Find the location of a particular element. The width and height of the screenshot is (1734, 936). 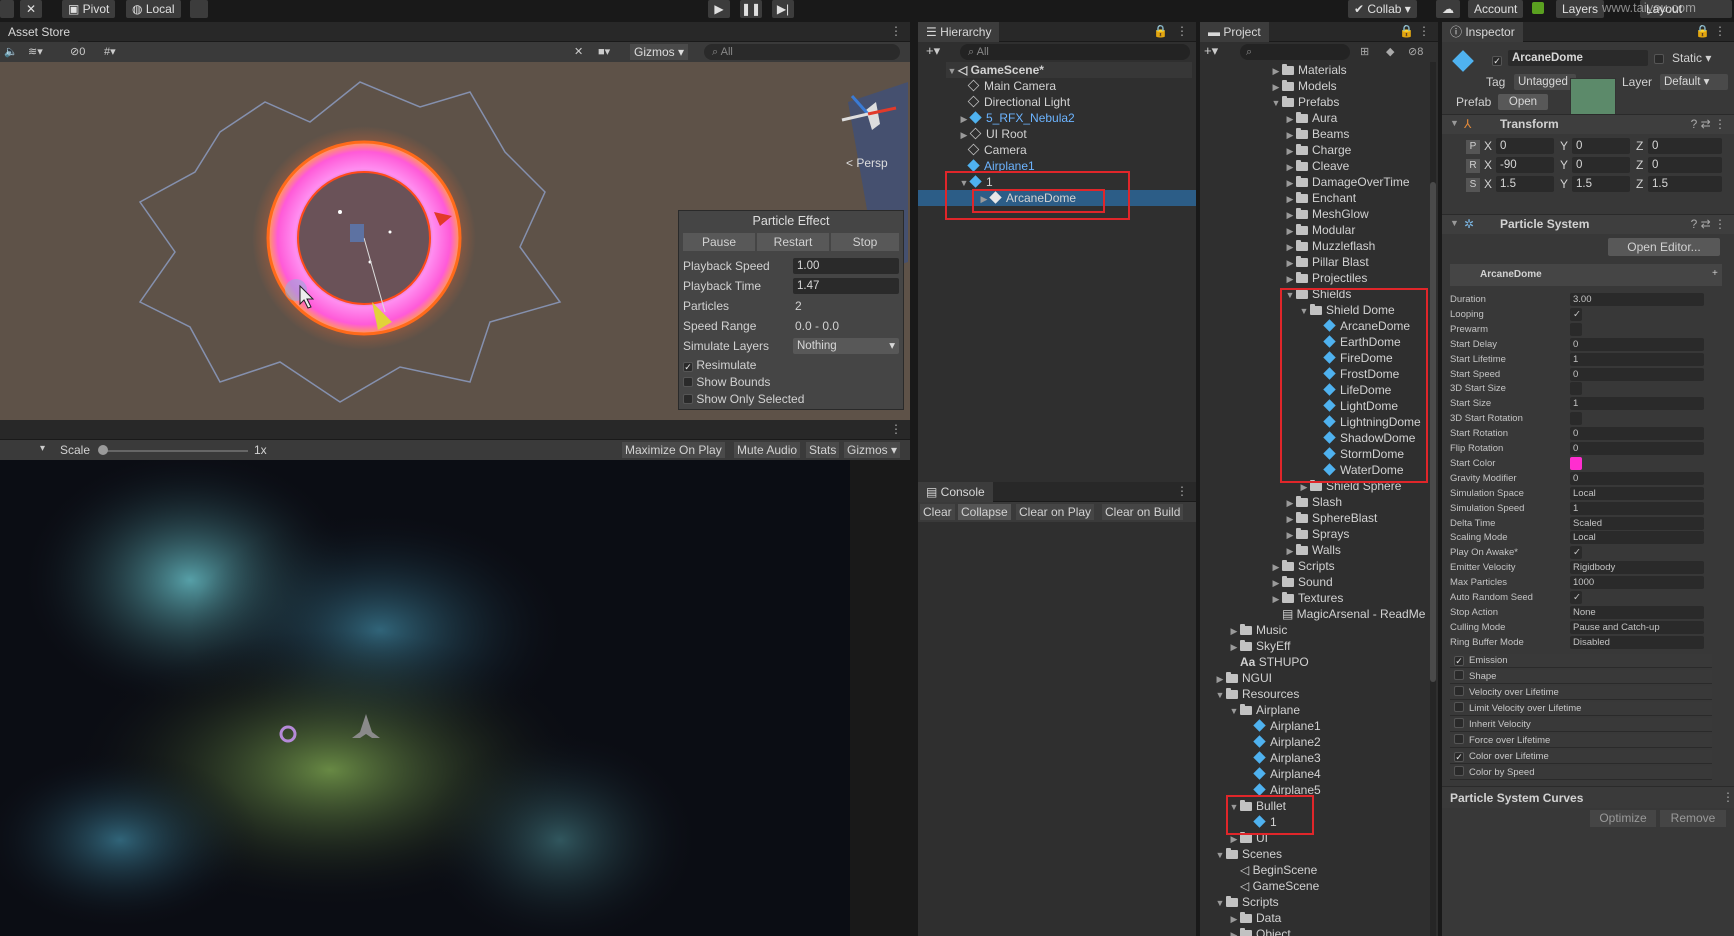

hierarchy-item-nebula: ▶ 5_RFX_Nebula2 is located at coordinates (1016, 118).